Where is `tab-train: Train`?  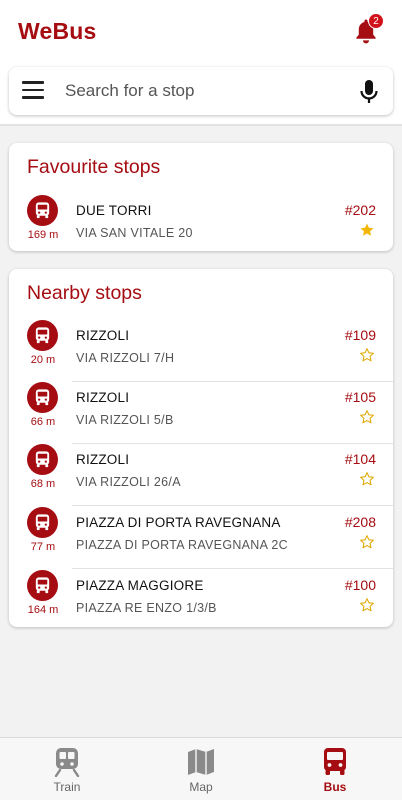
tab-train: Train is located at coordinates (67, 769).